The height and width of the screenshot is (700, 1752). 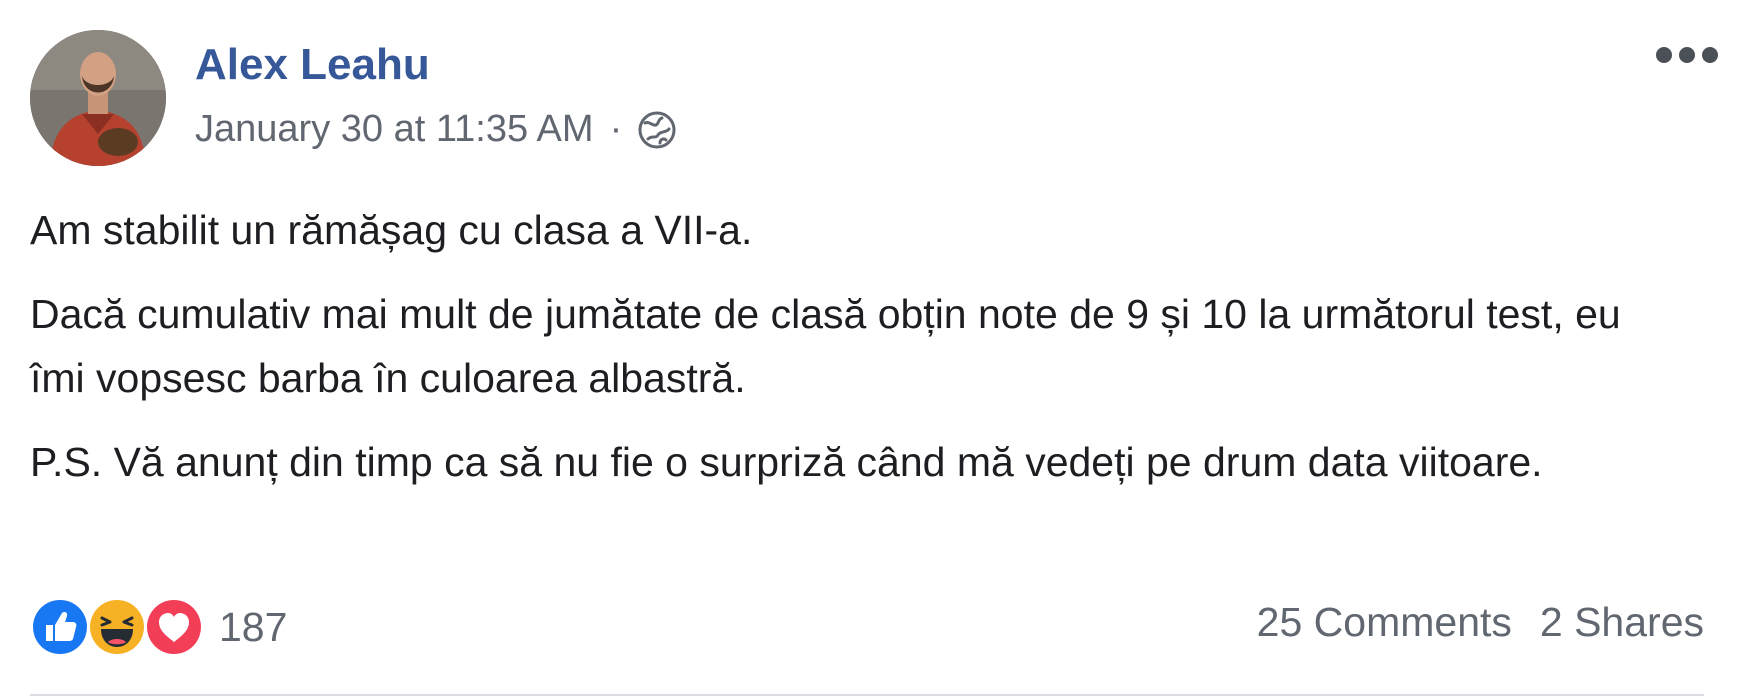 I want to click on reaction-count: 187, so click(x=253, y=627).